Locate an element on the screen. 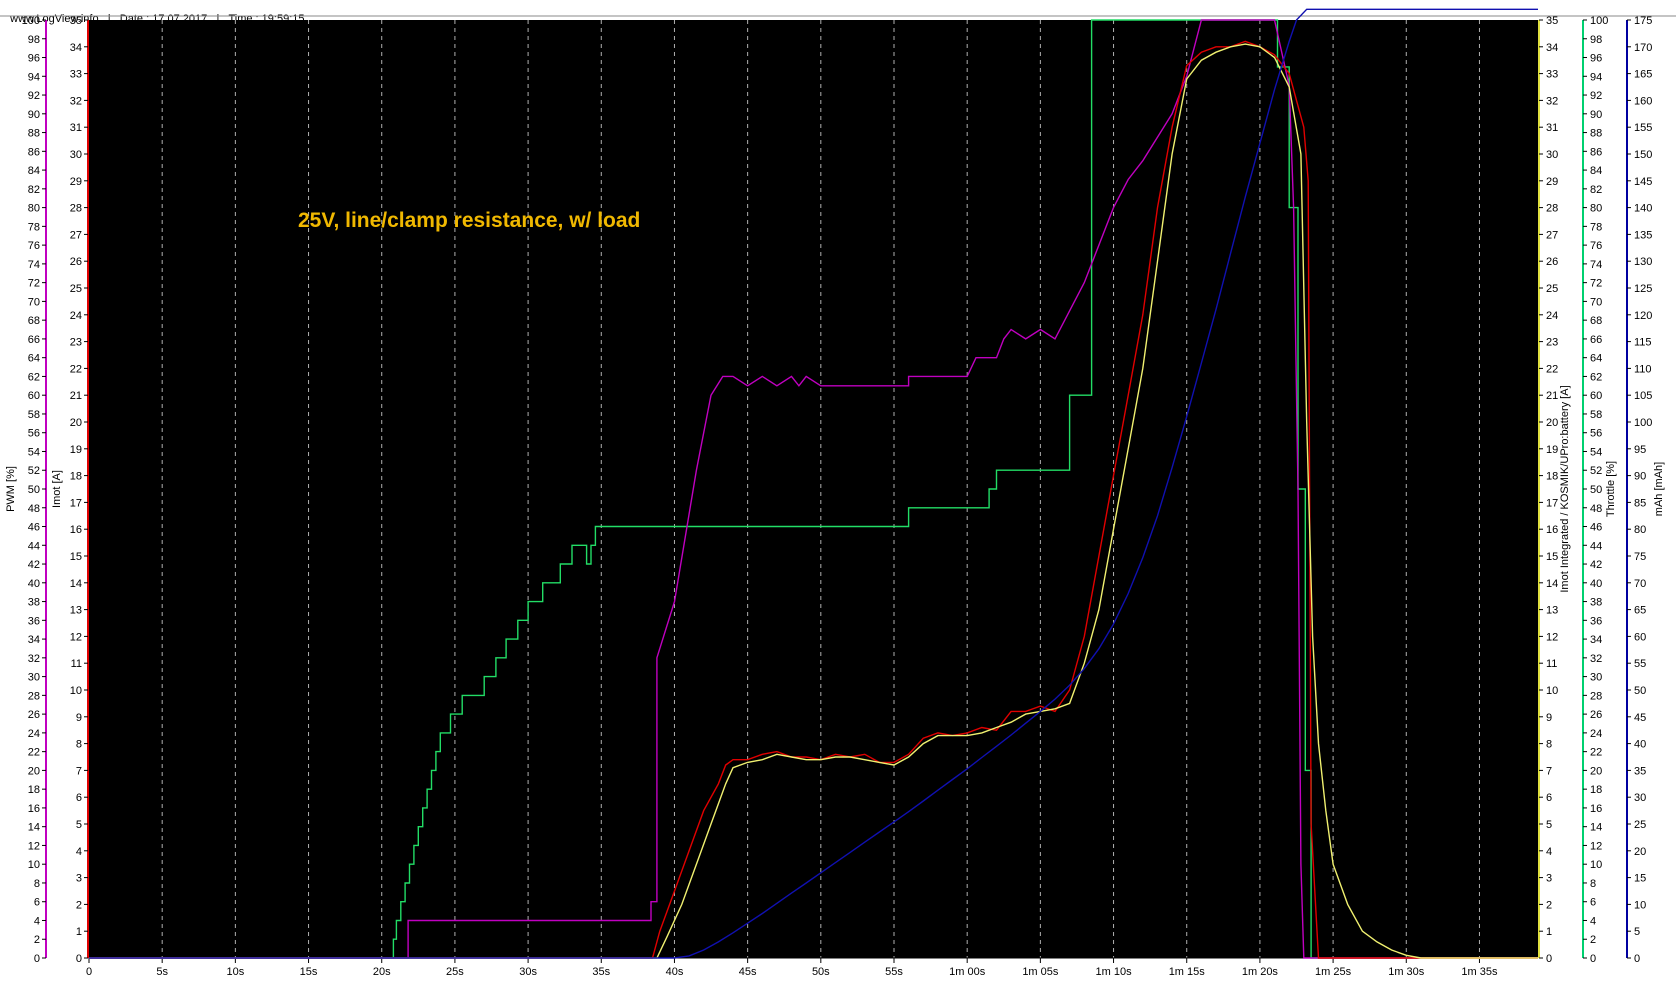 The height and width of the screenshot is (983, 1676). throttle-tick-label: 70 is located at coordinates (1596, 302).